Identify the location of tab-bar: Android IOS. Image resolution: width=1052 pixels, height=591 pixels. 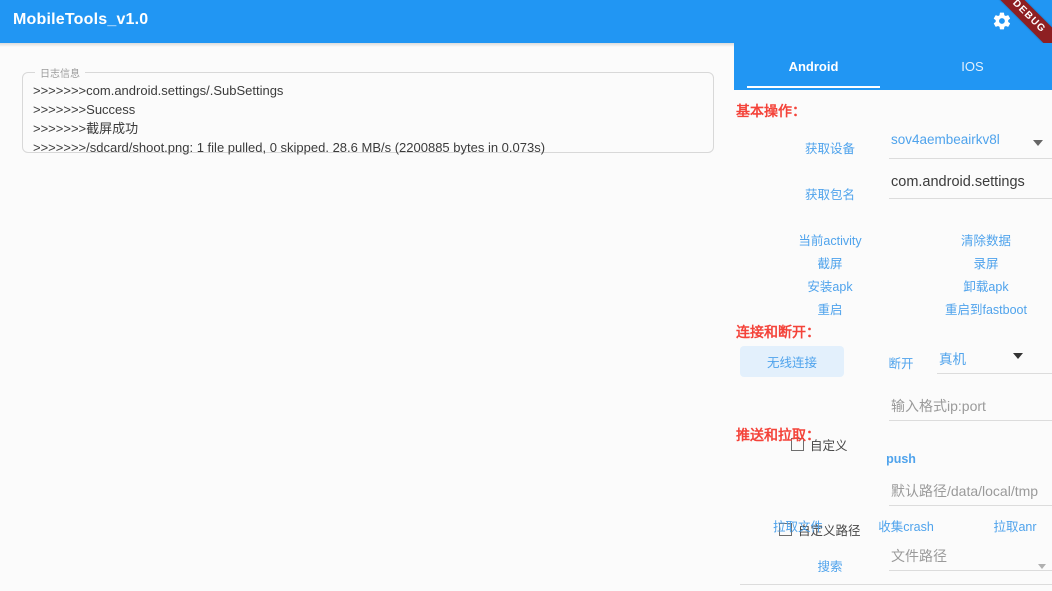
(893, 66).